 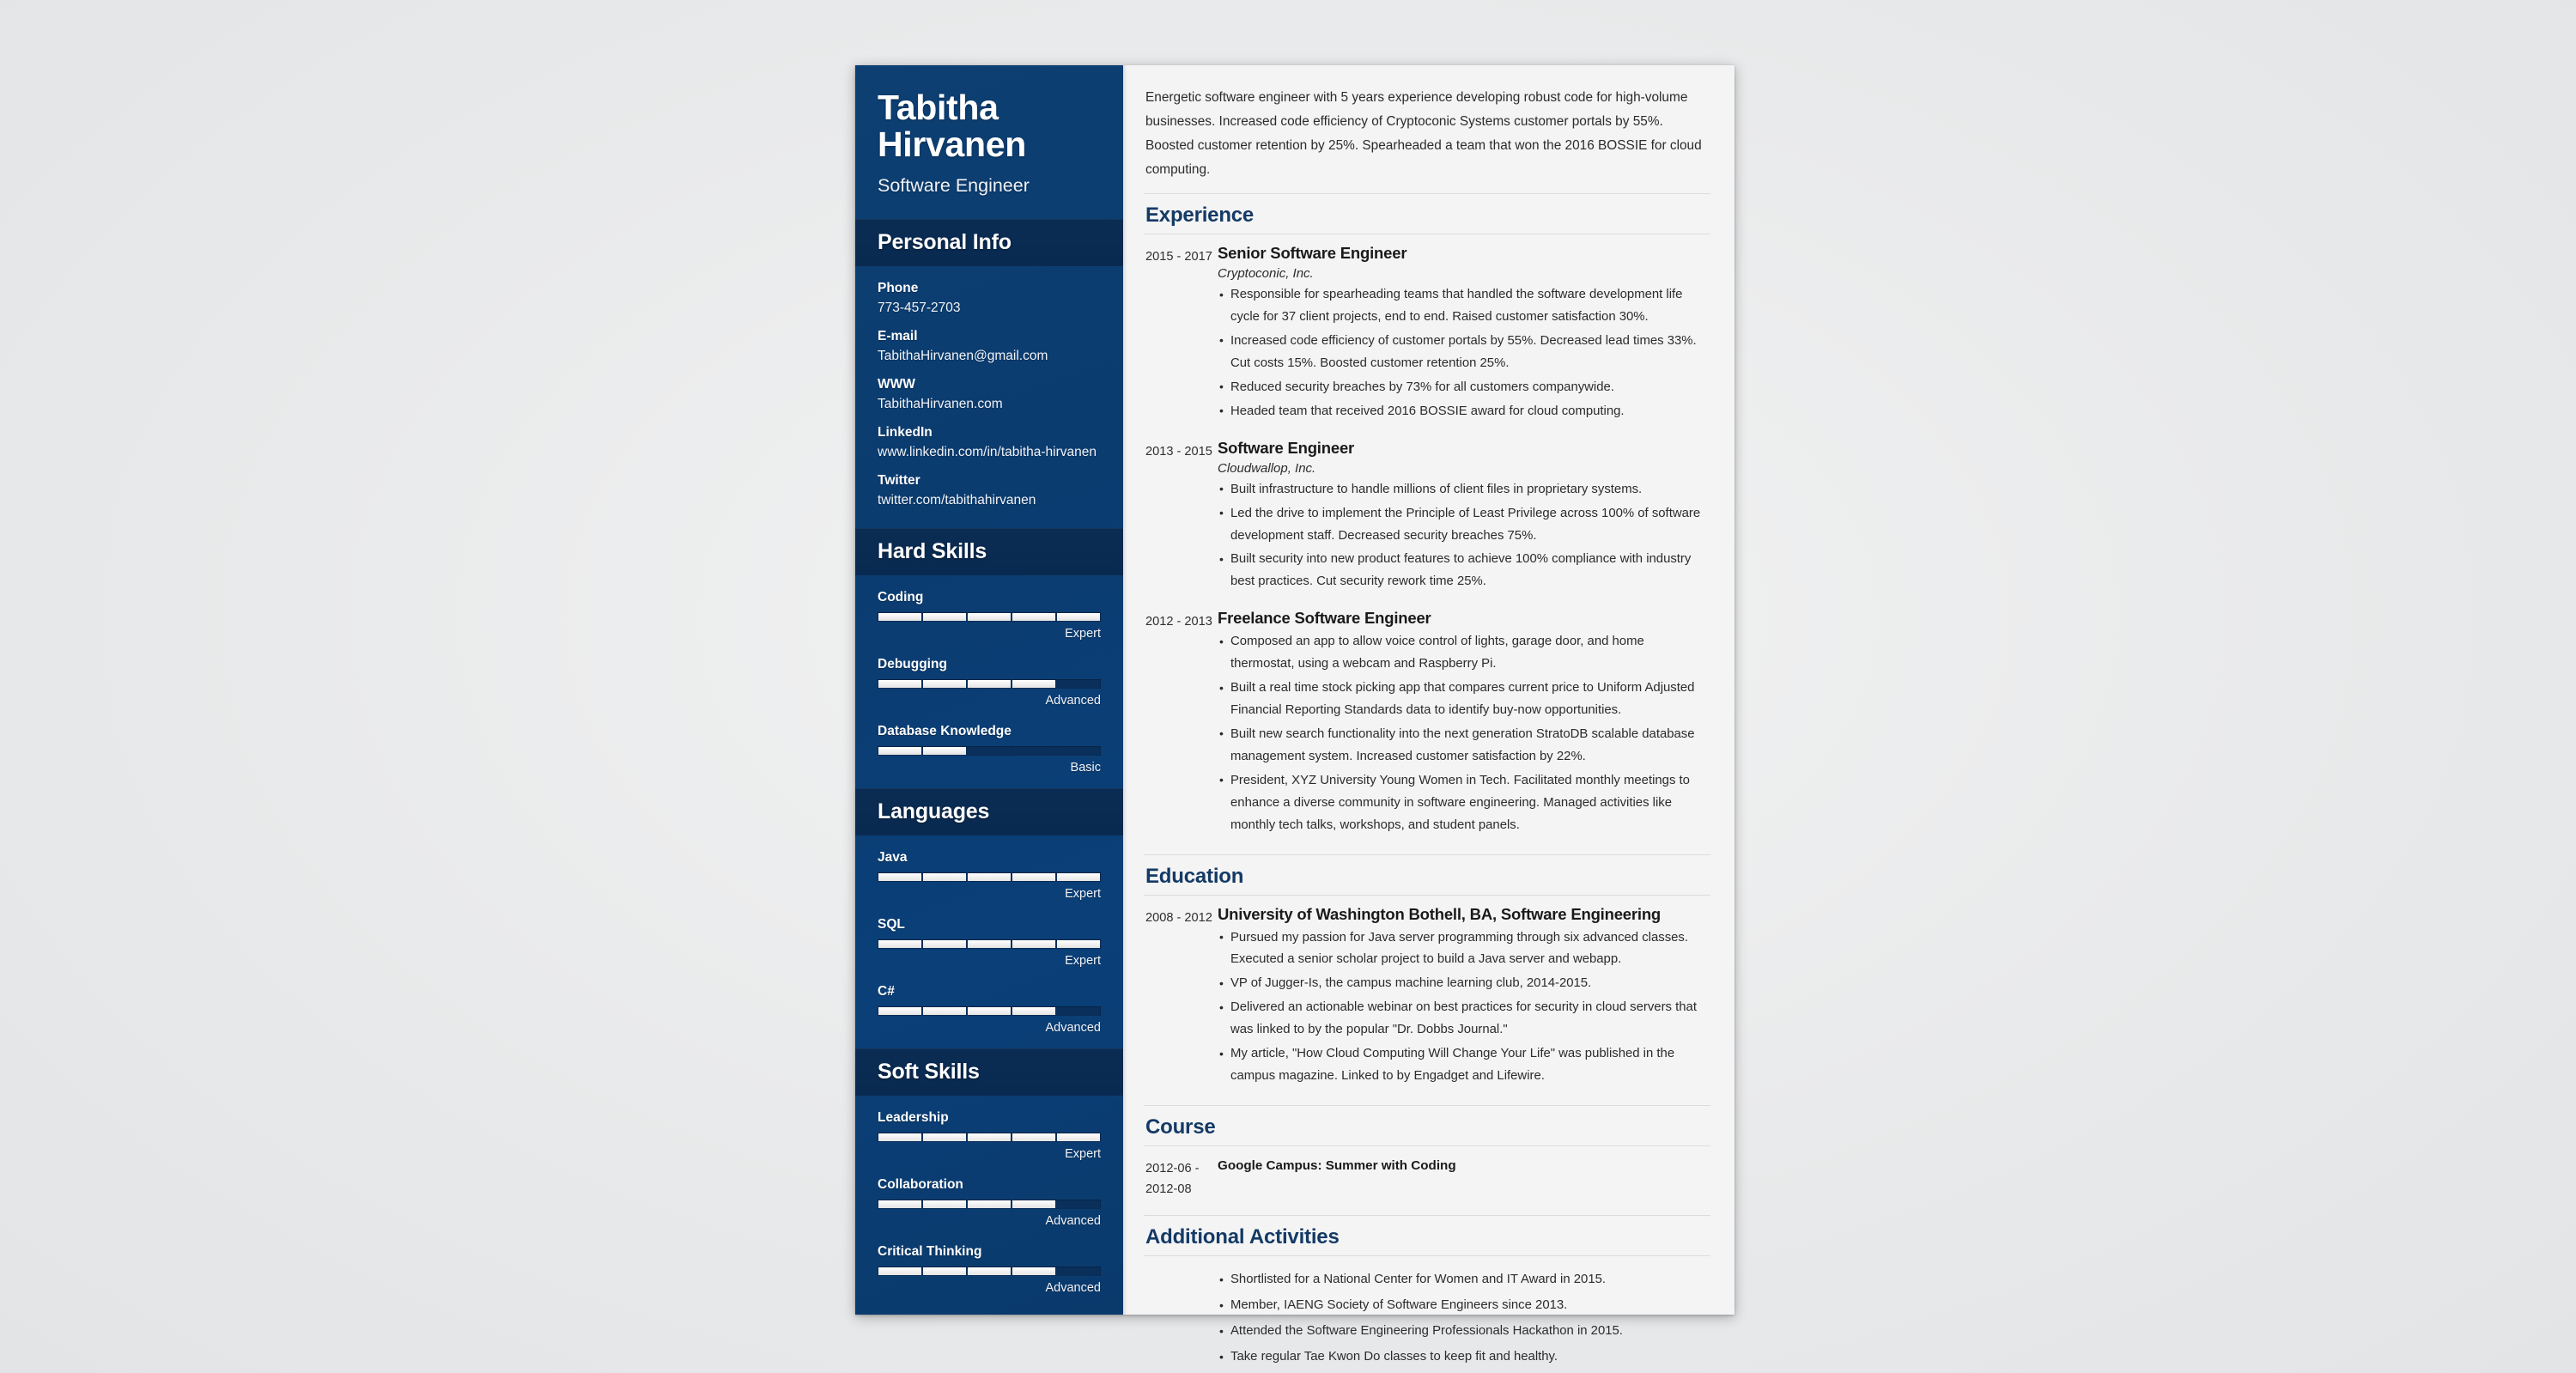 I want to click on skill-item: C# Advanced, so click(x=990, y=1009).